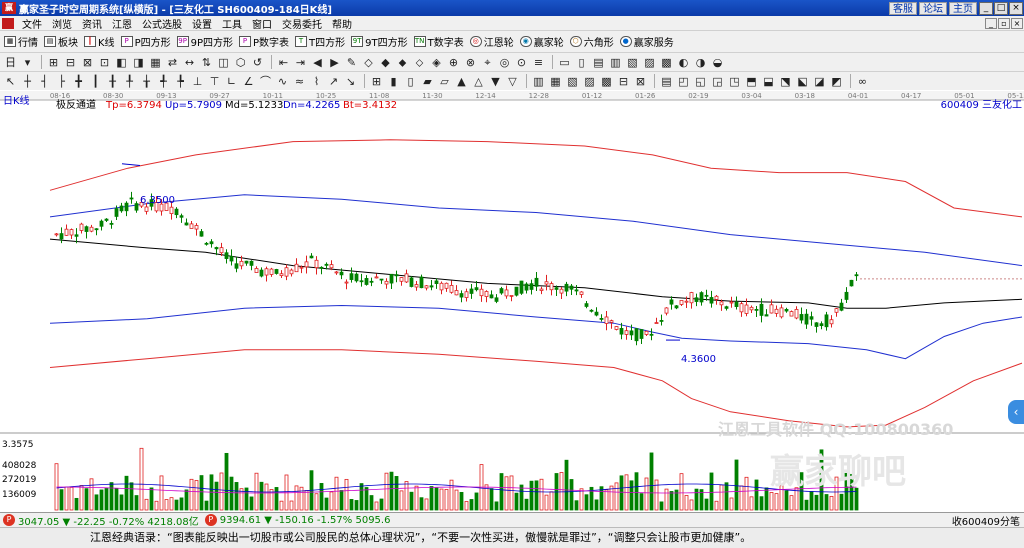 This screenshot has height=548, width=1024. Describe the element at coordinates (1004, 23) in the screenshot. I see `mdi-restore-icon: ▫` at that location.